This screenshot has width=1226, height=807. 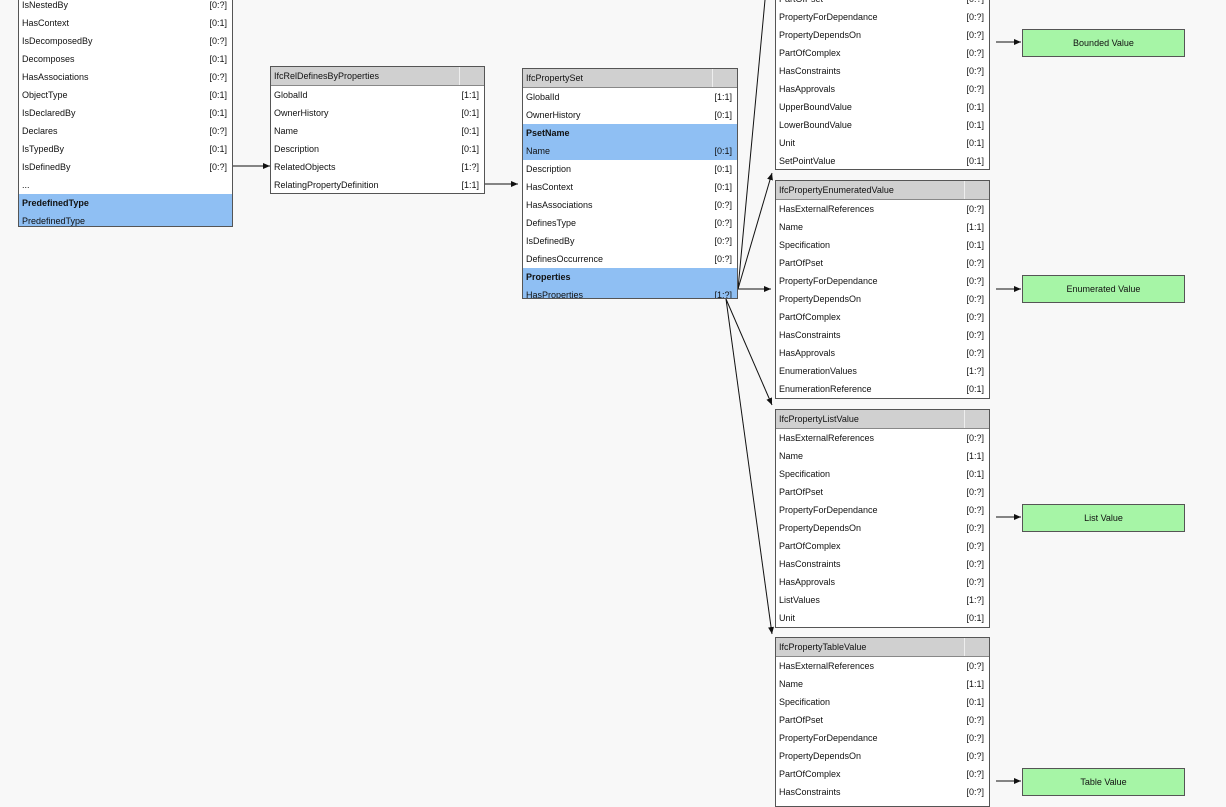 I want to click on attr-cardinality: [1:1], so click(x=470, y=185).